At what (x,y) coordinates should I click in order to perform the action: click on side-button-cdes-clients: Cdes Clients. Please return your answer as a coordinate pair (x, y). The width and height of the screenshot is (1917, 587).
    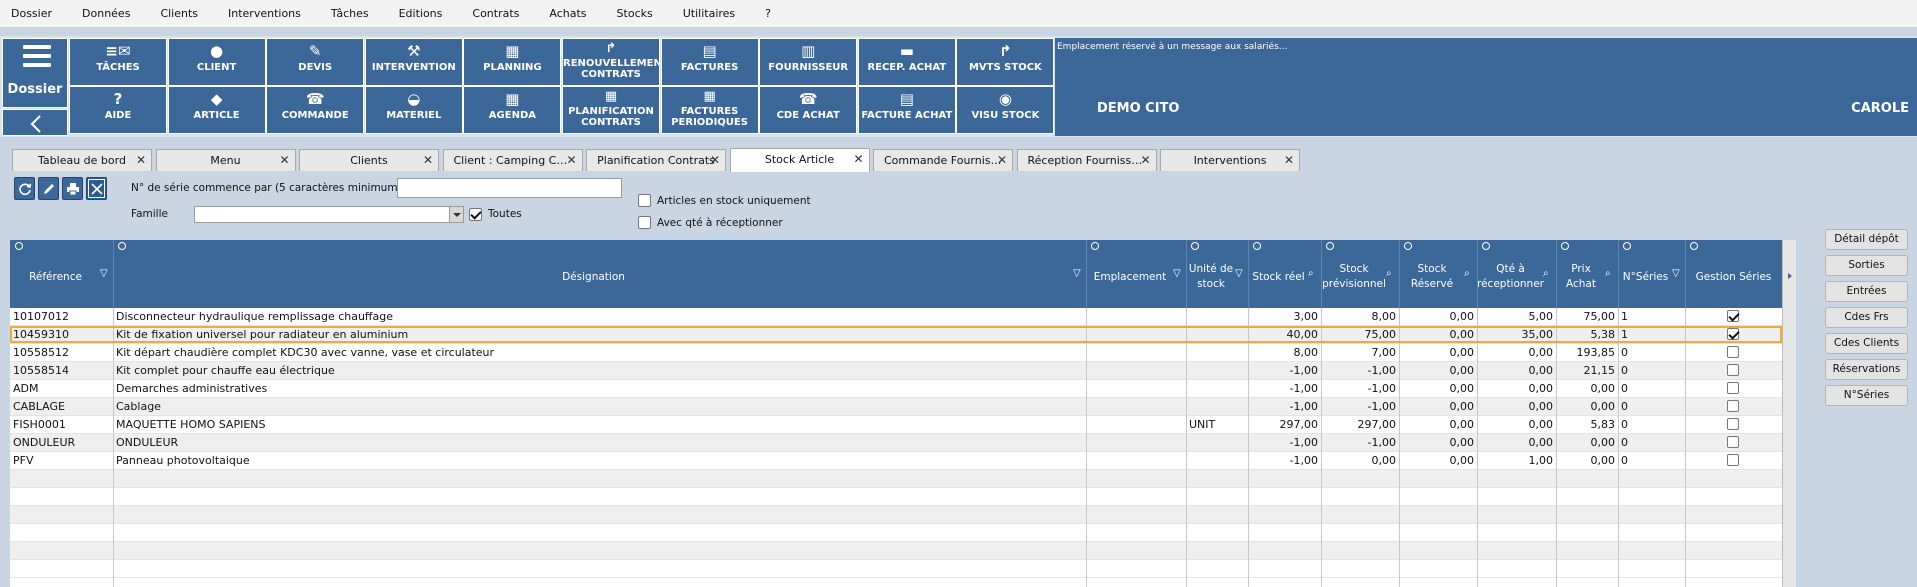
    Looking at the image, I should click on (1866, 343).